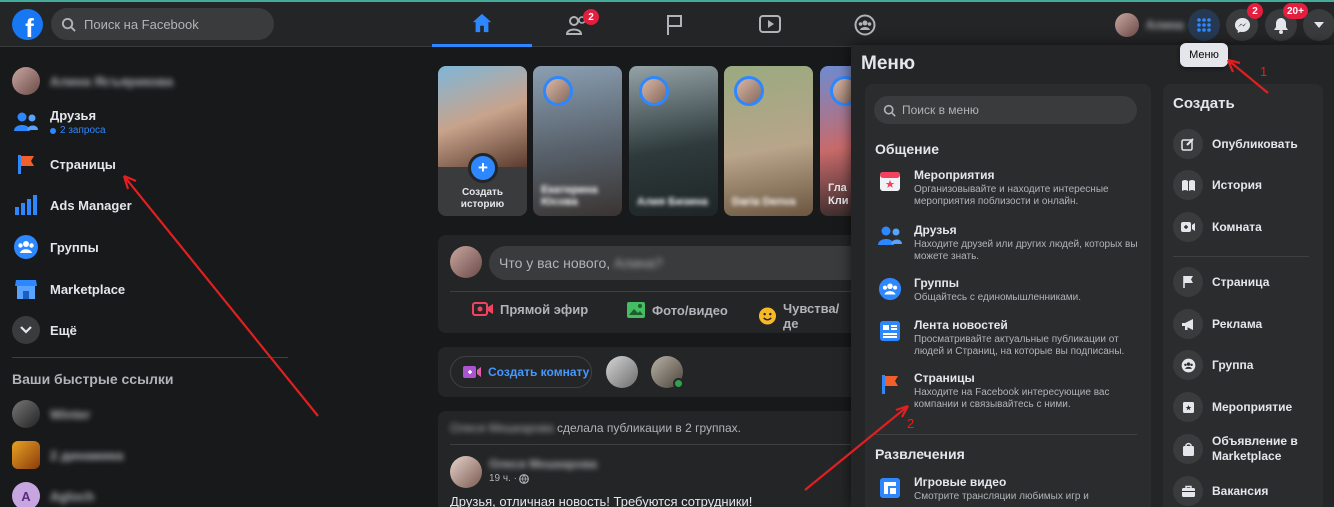 The width and height of the screenshot is (1334, 507). What do you see at coordinates (72, 205) in the screenshot?
I see `sidebar-item-ads-manager: Ads Manager` at bounding box center [72, 205].